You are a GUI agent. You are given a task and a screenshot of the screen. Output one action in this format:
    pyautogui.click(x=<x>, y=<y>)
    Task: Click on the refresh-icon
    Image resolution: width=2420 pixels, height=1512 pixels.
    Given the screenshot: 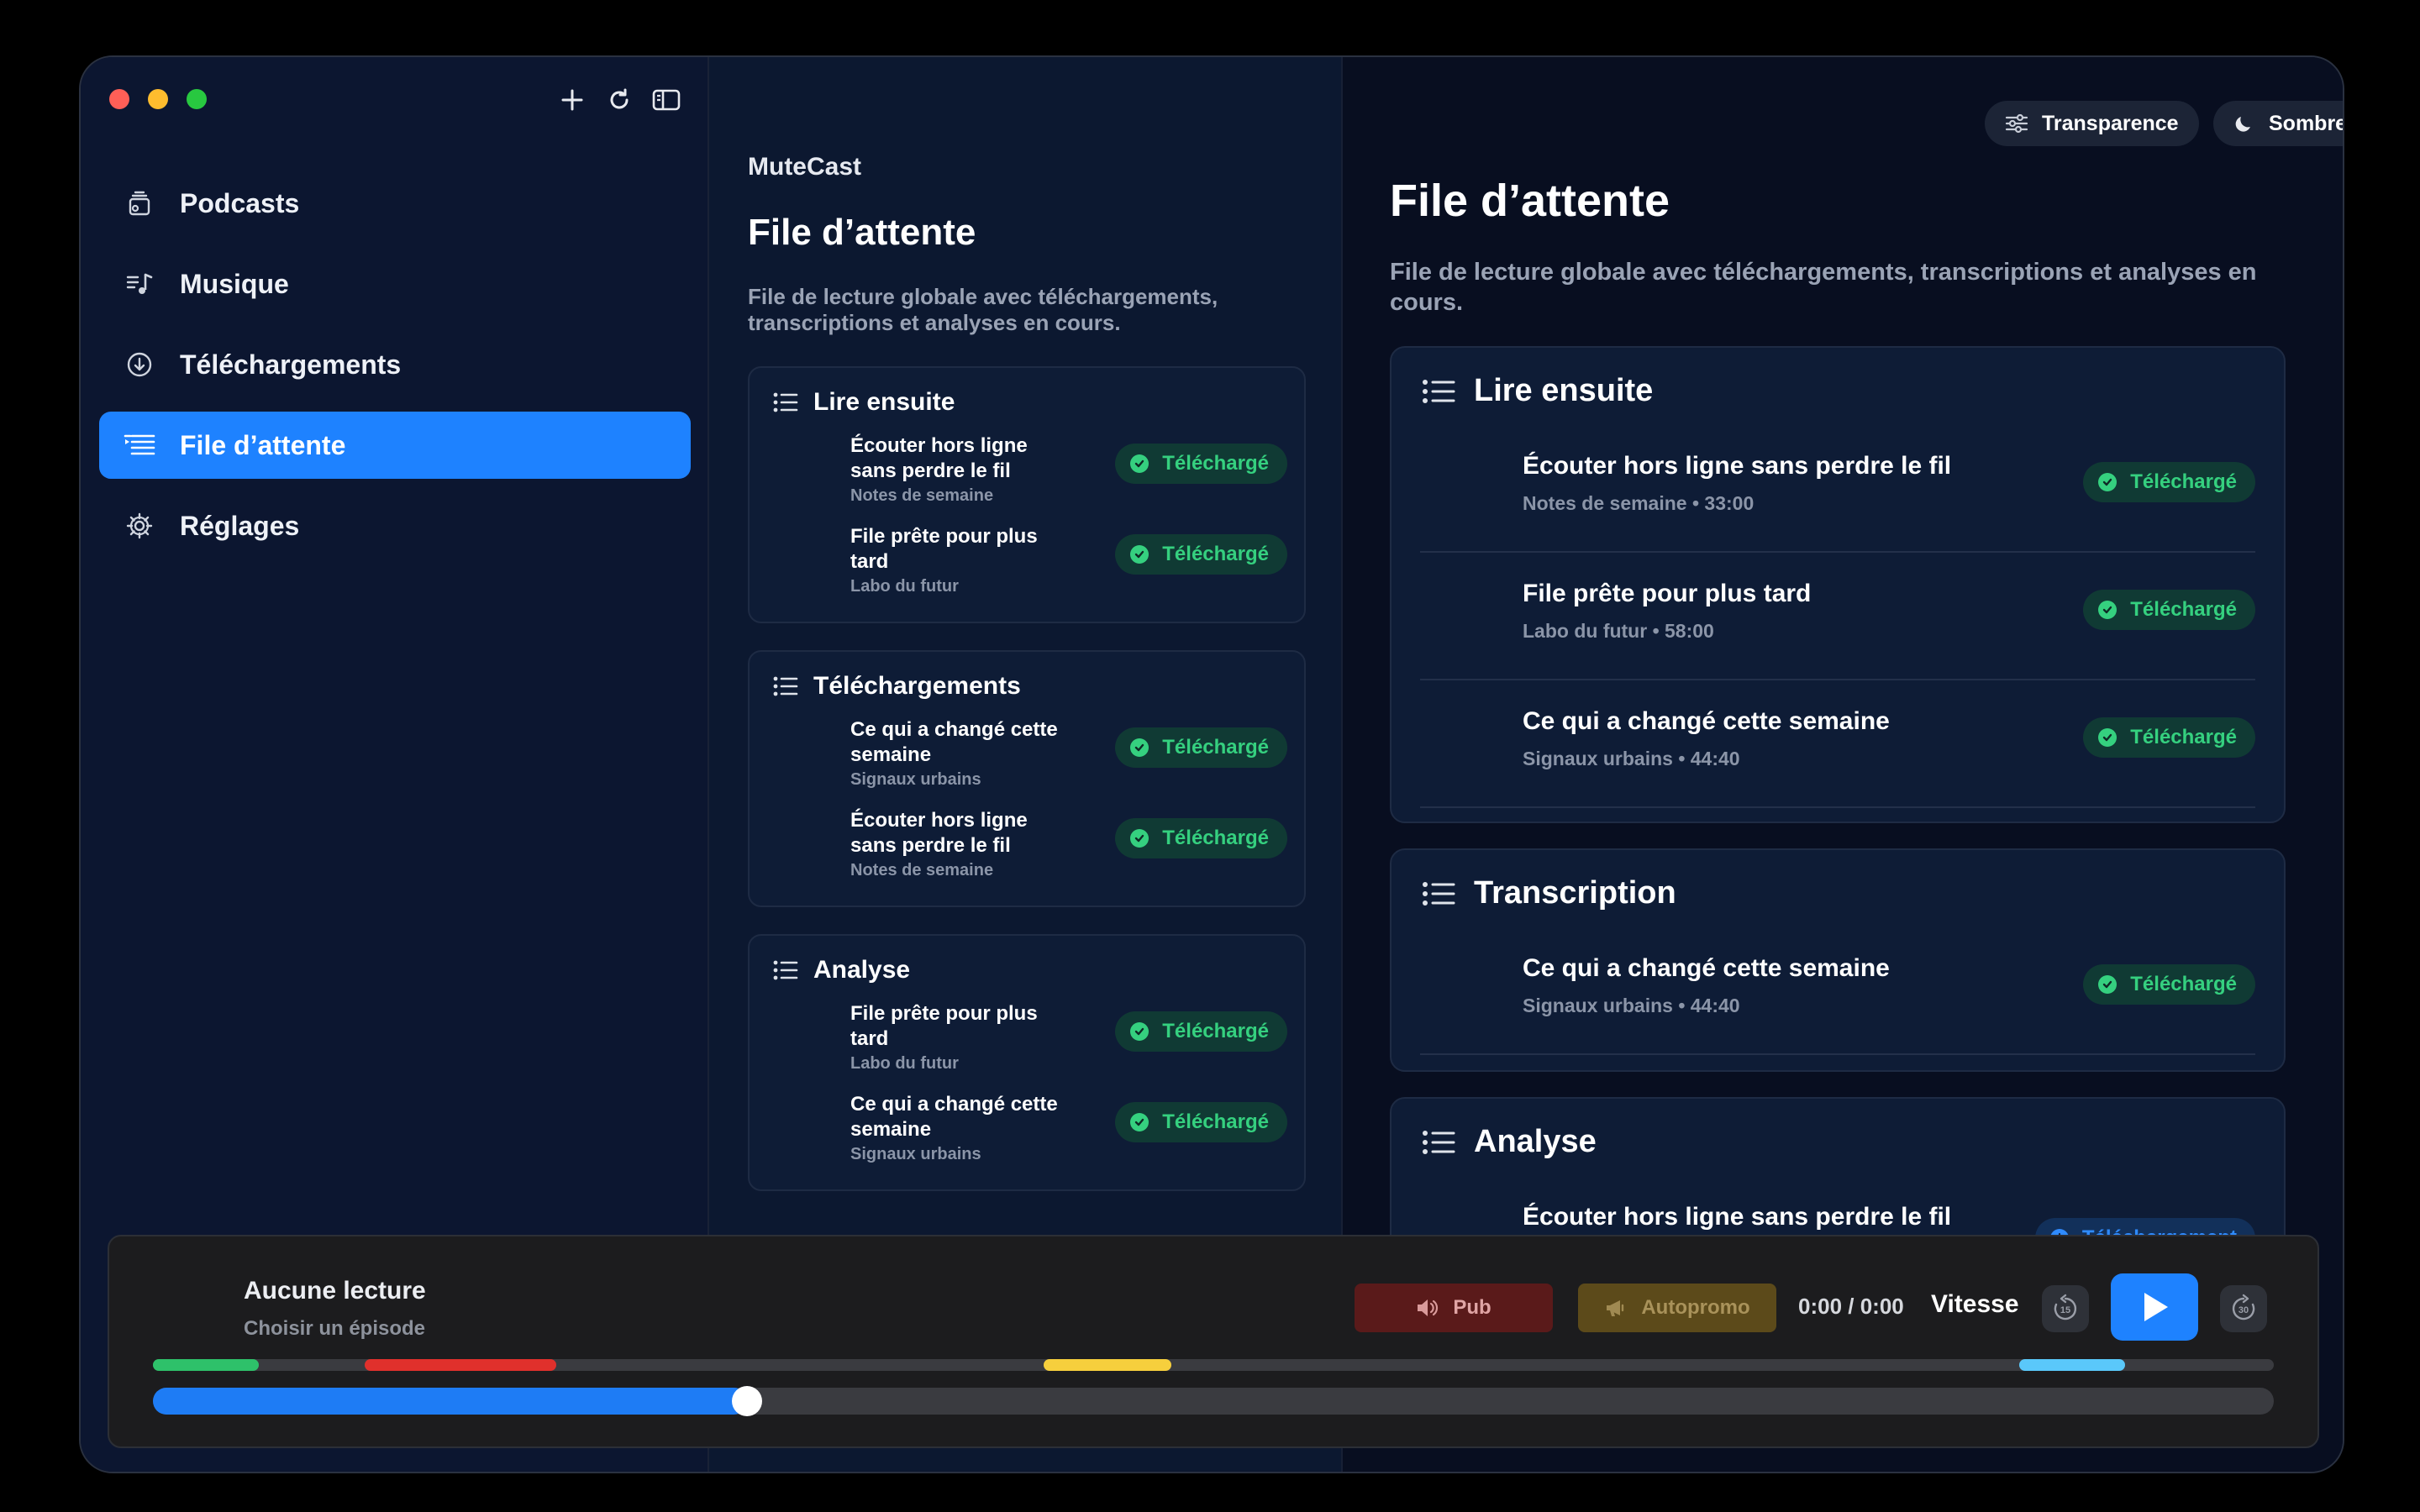 What is the action you would take?
    pyautogui.click(x=619, y=100)
    